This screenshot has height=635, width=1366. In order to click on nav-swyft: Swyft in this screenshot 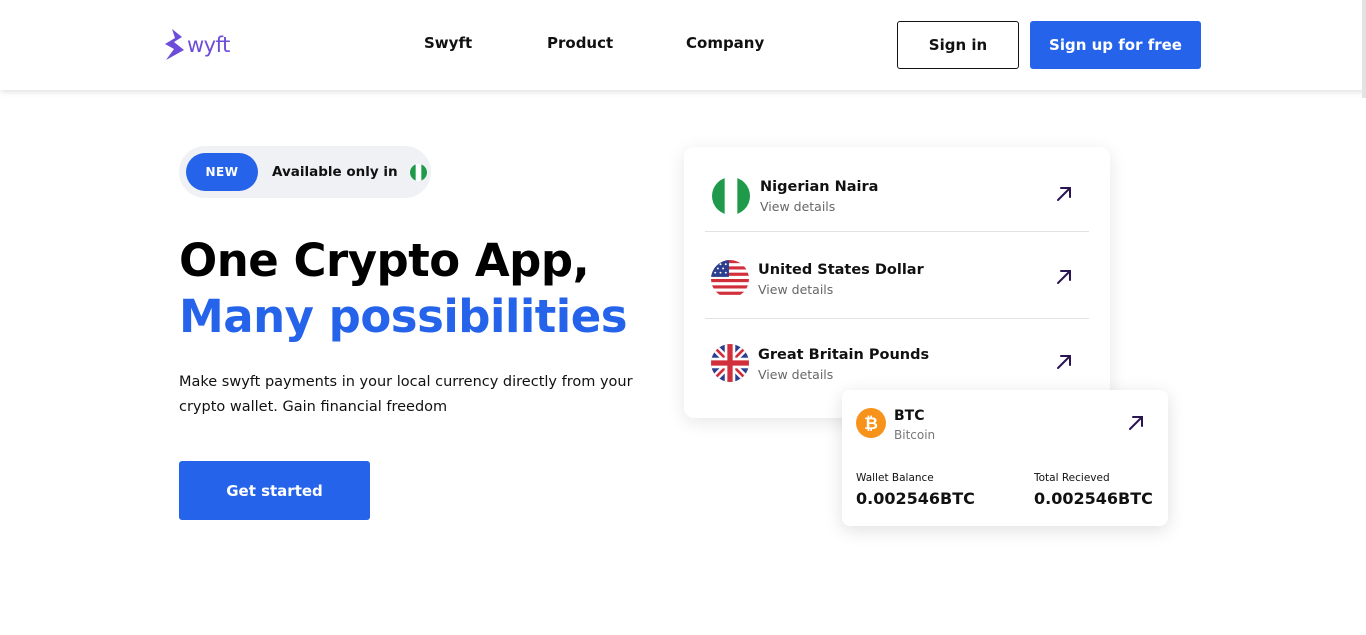, I will do `click(448, 43)`.